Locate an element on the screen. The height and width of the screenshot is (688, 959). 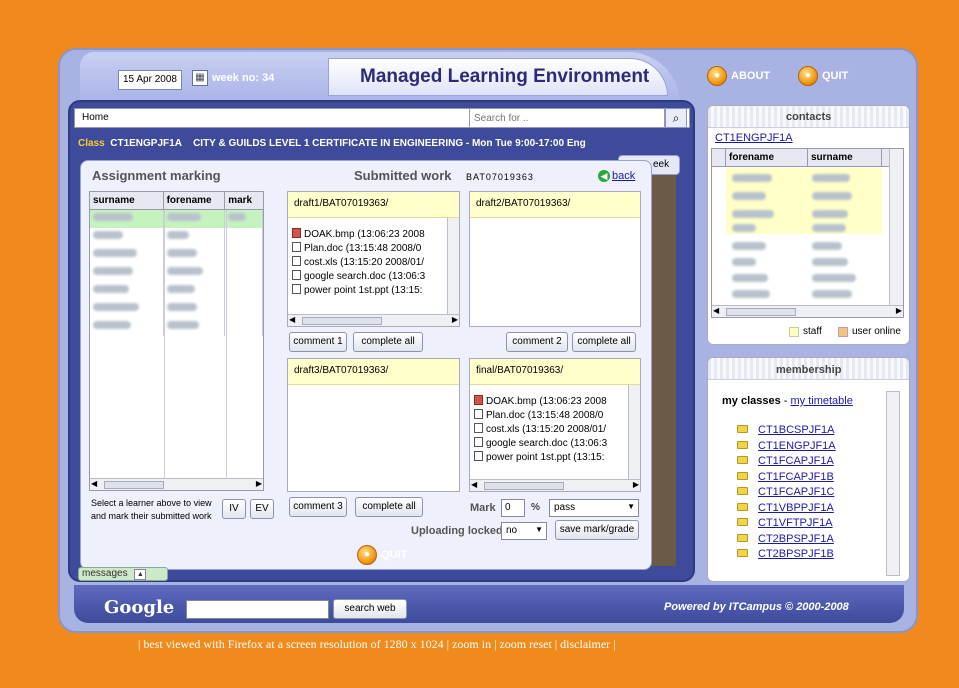
percent-sign: % is located at coordinates (535, 507).